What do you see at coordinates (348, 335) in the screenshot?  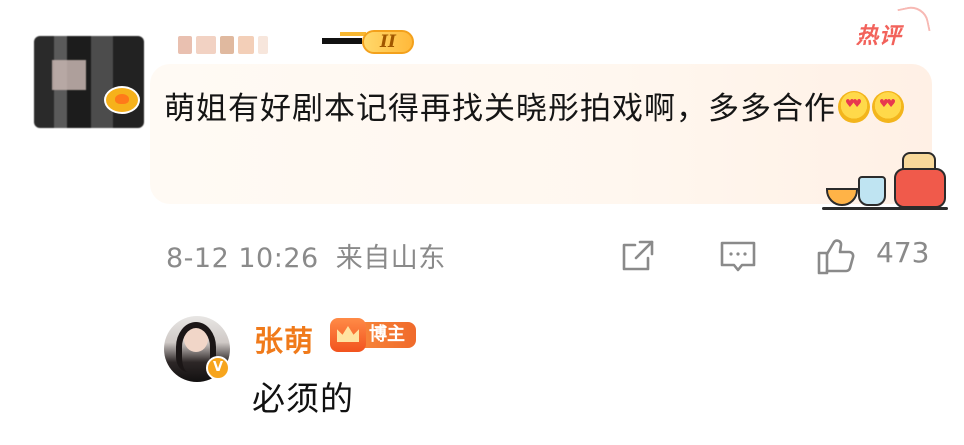 I see `crown-icon` at bounding box center [348, 335].